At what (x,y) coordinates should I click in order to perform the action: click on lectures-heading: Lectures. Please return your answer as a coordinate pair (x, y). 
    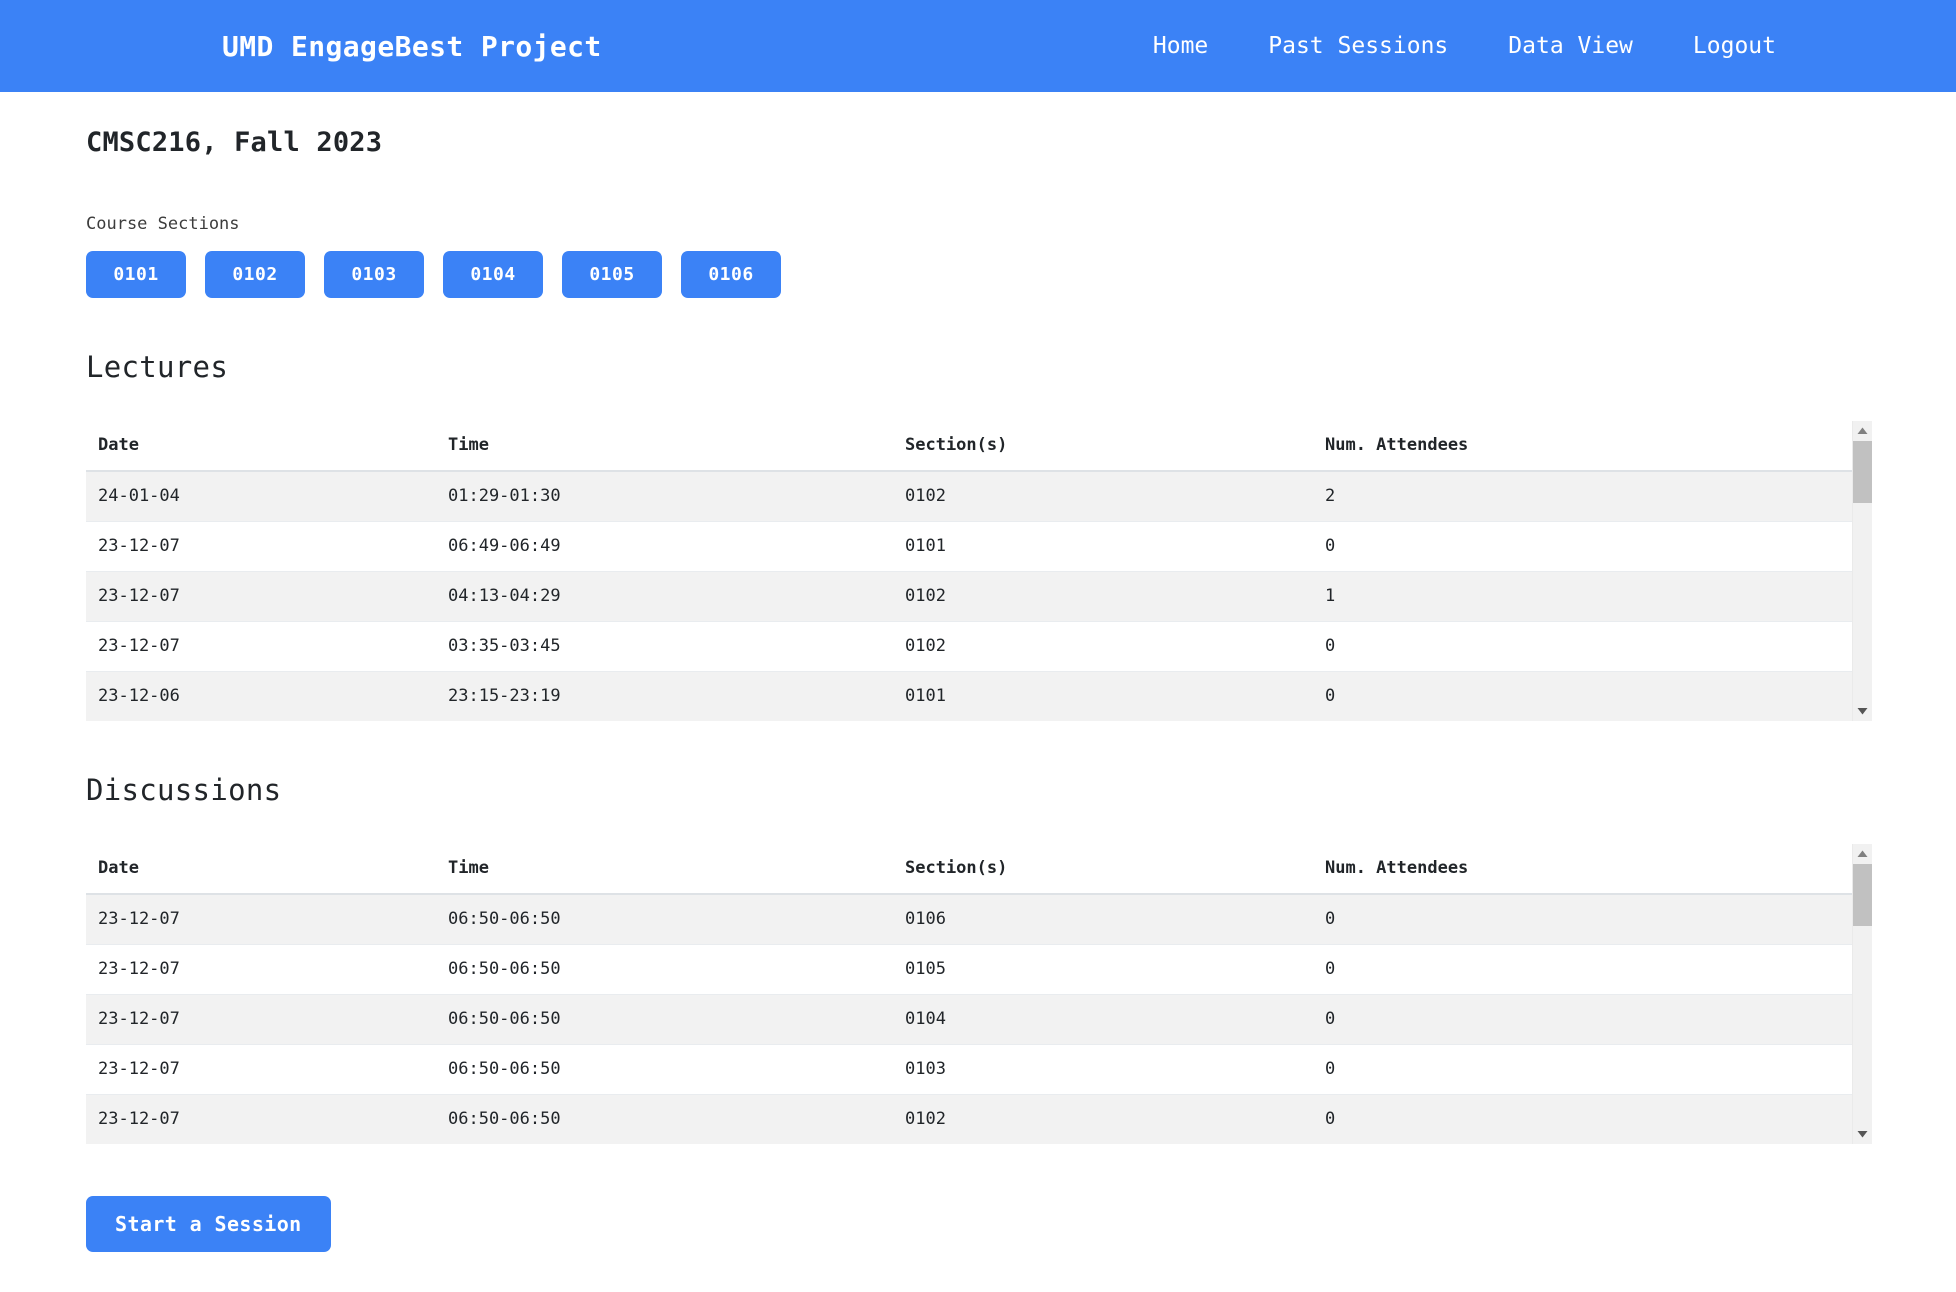
    Looking at the image, I should click on (157, 367).